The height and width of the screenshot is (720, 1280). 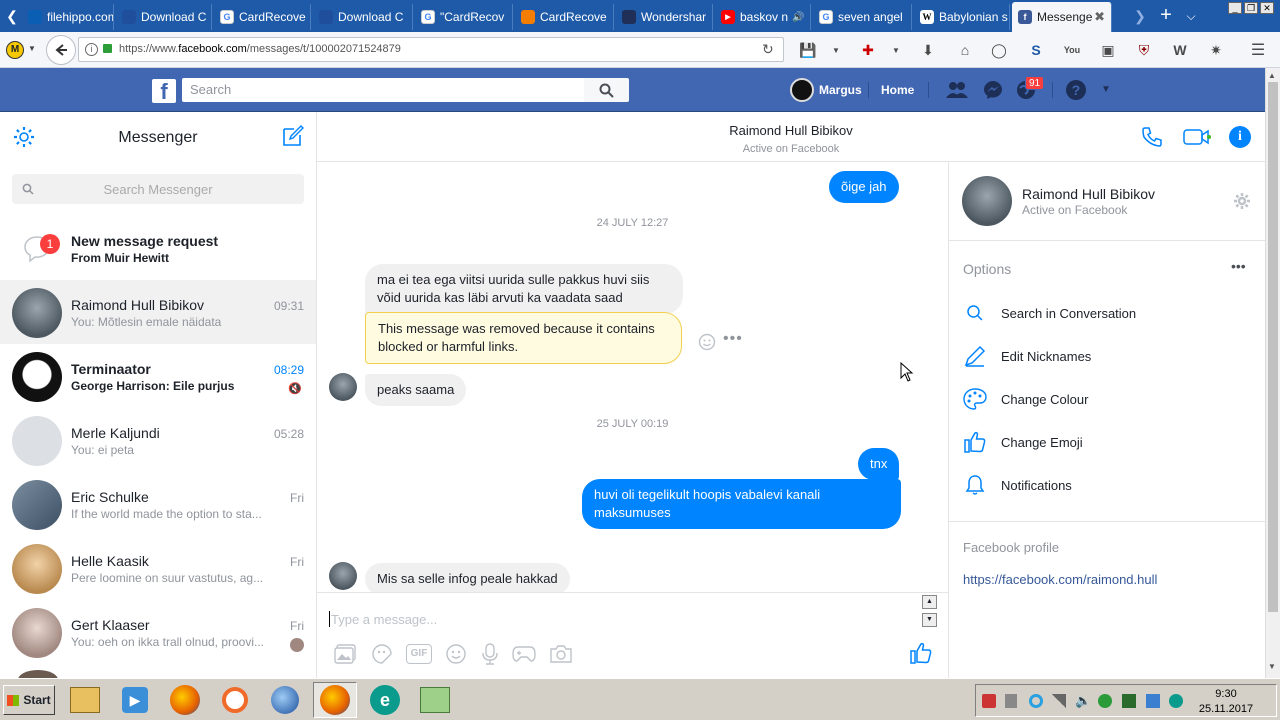 What do you see at coordinates (868, 50) in the screenshot?
I see `first-aid-icon: ✚` at bounding box center [868, 50].